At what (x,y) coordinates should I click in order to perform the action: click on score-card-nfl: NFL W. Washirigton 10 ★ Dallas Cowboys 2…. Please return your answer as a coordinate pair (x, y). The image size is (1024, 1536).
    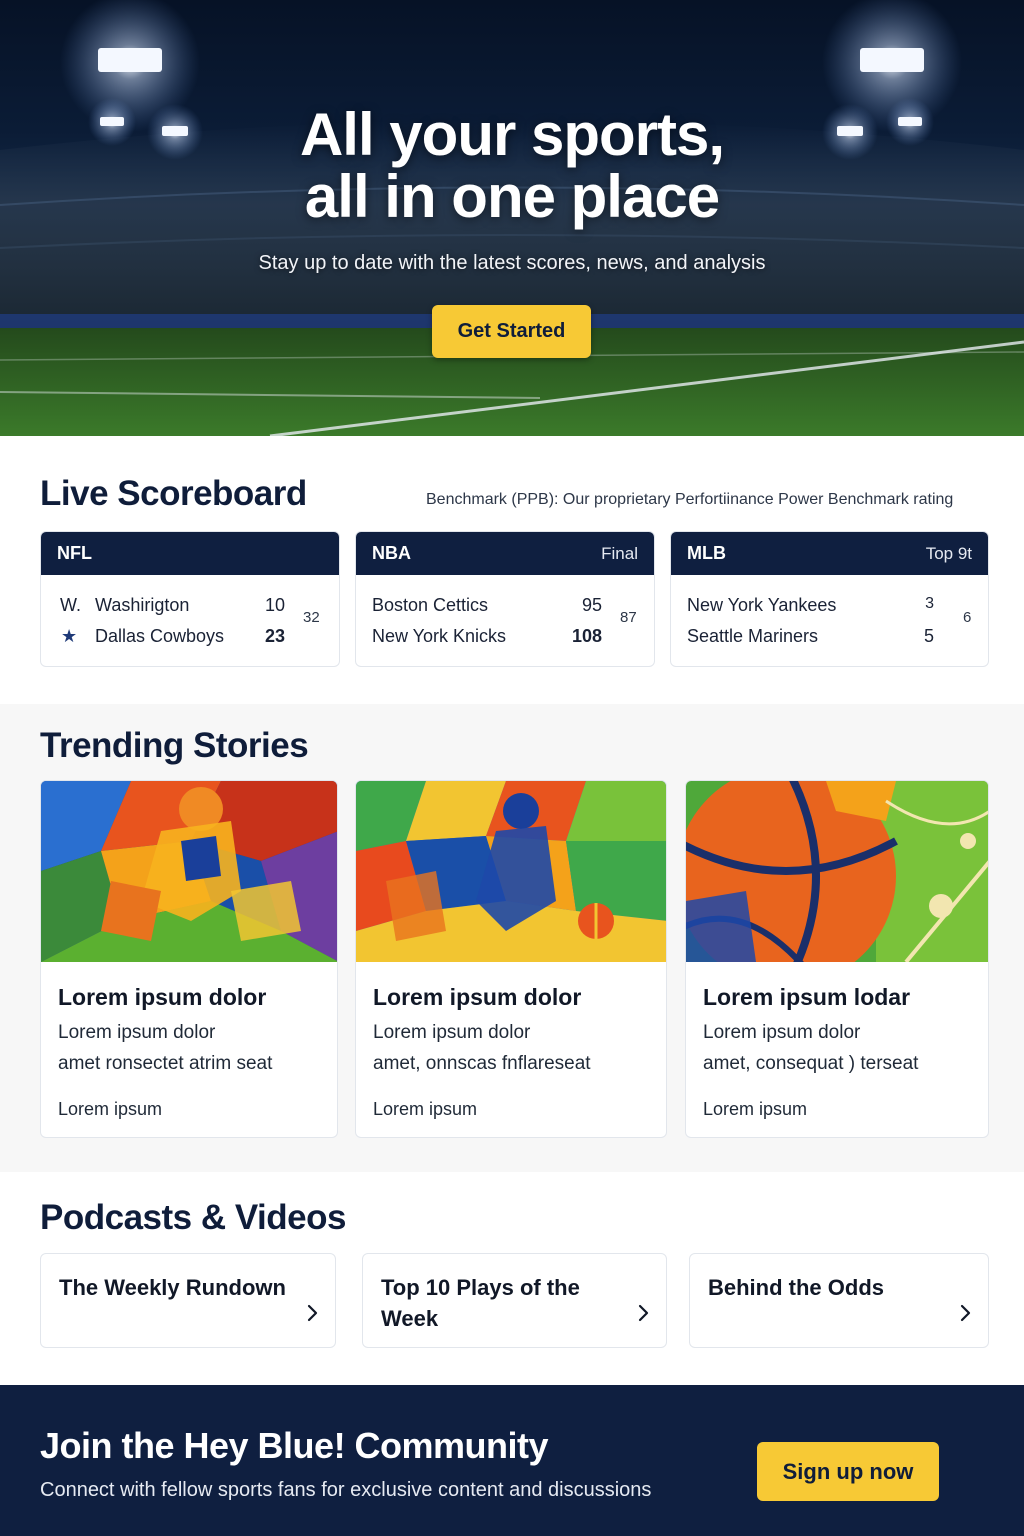
    Looking at the image, I should click on (190, 599).